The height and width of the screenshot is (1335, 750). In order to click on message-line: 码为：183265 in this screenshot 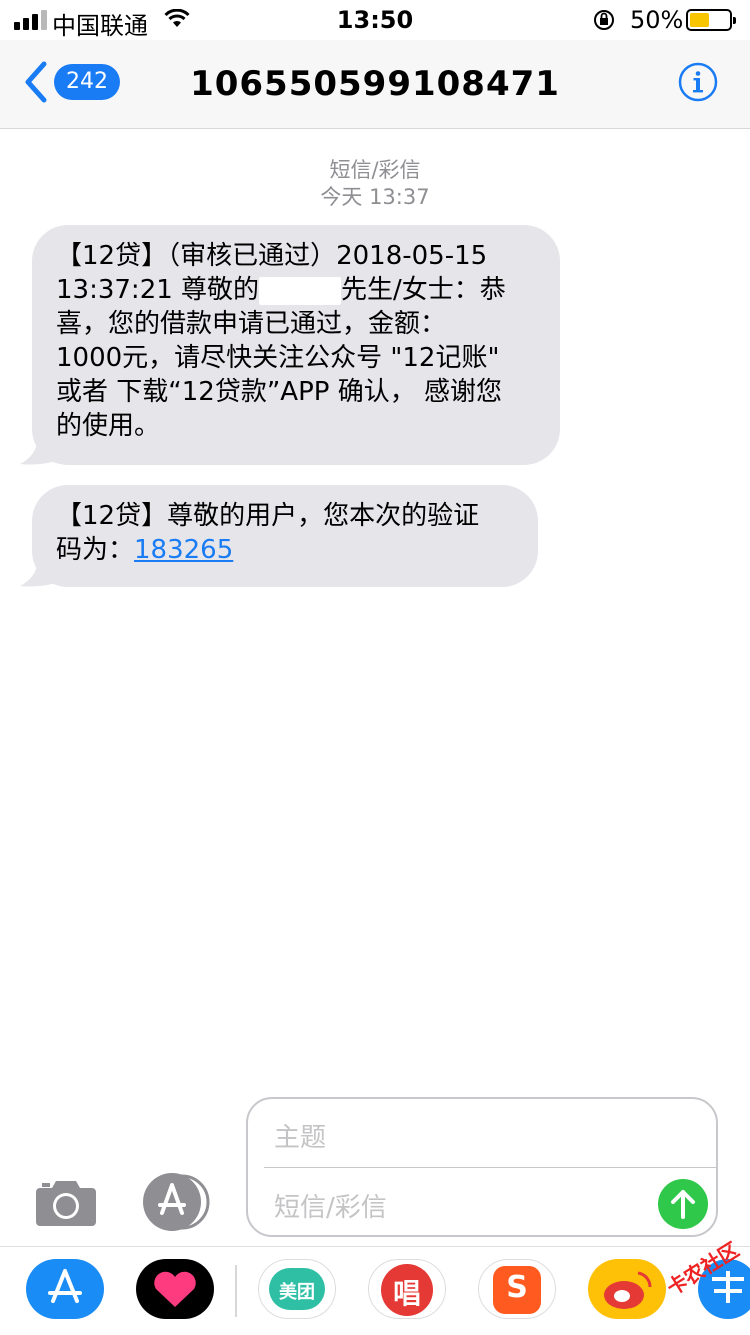, I will do `click(145, 550)`.